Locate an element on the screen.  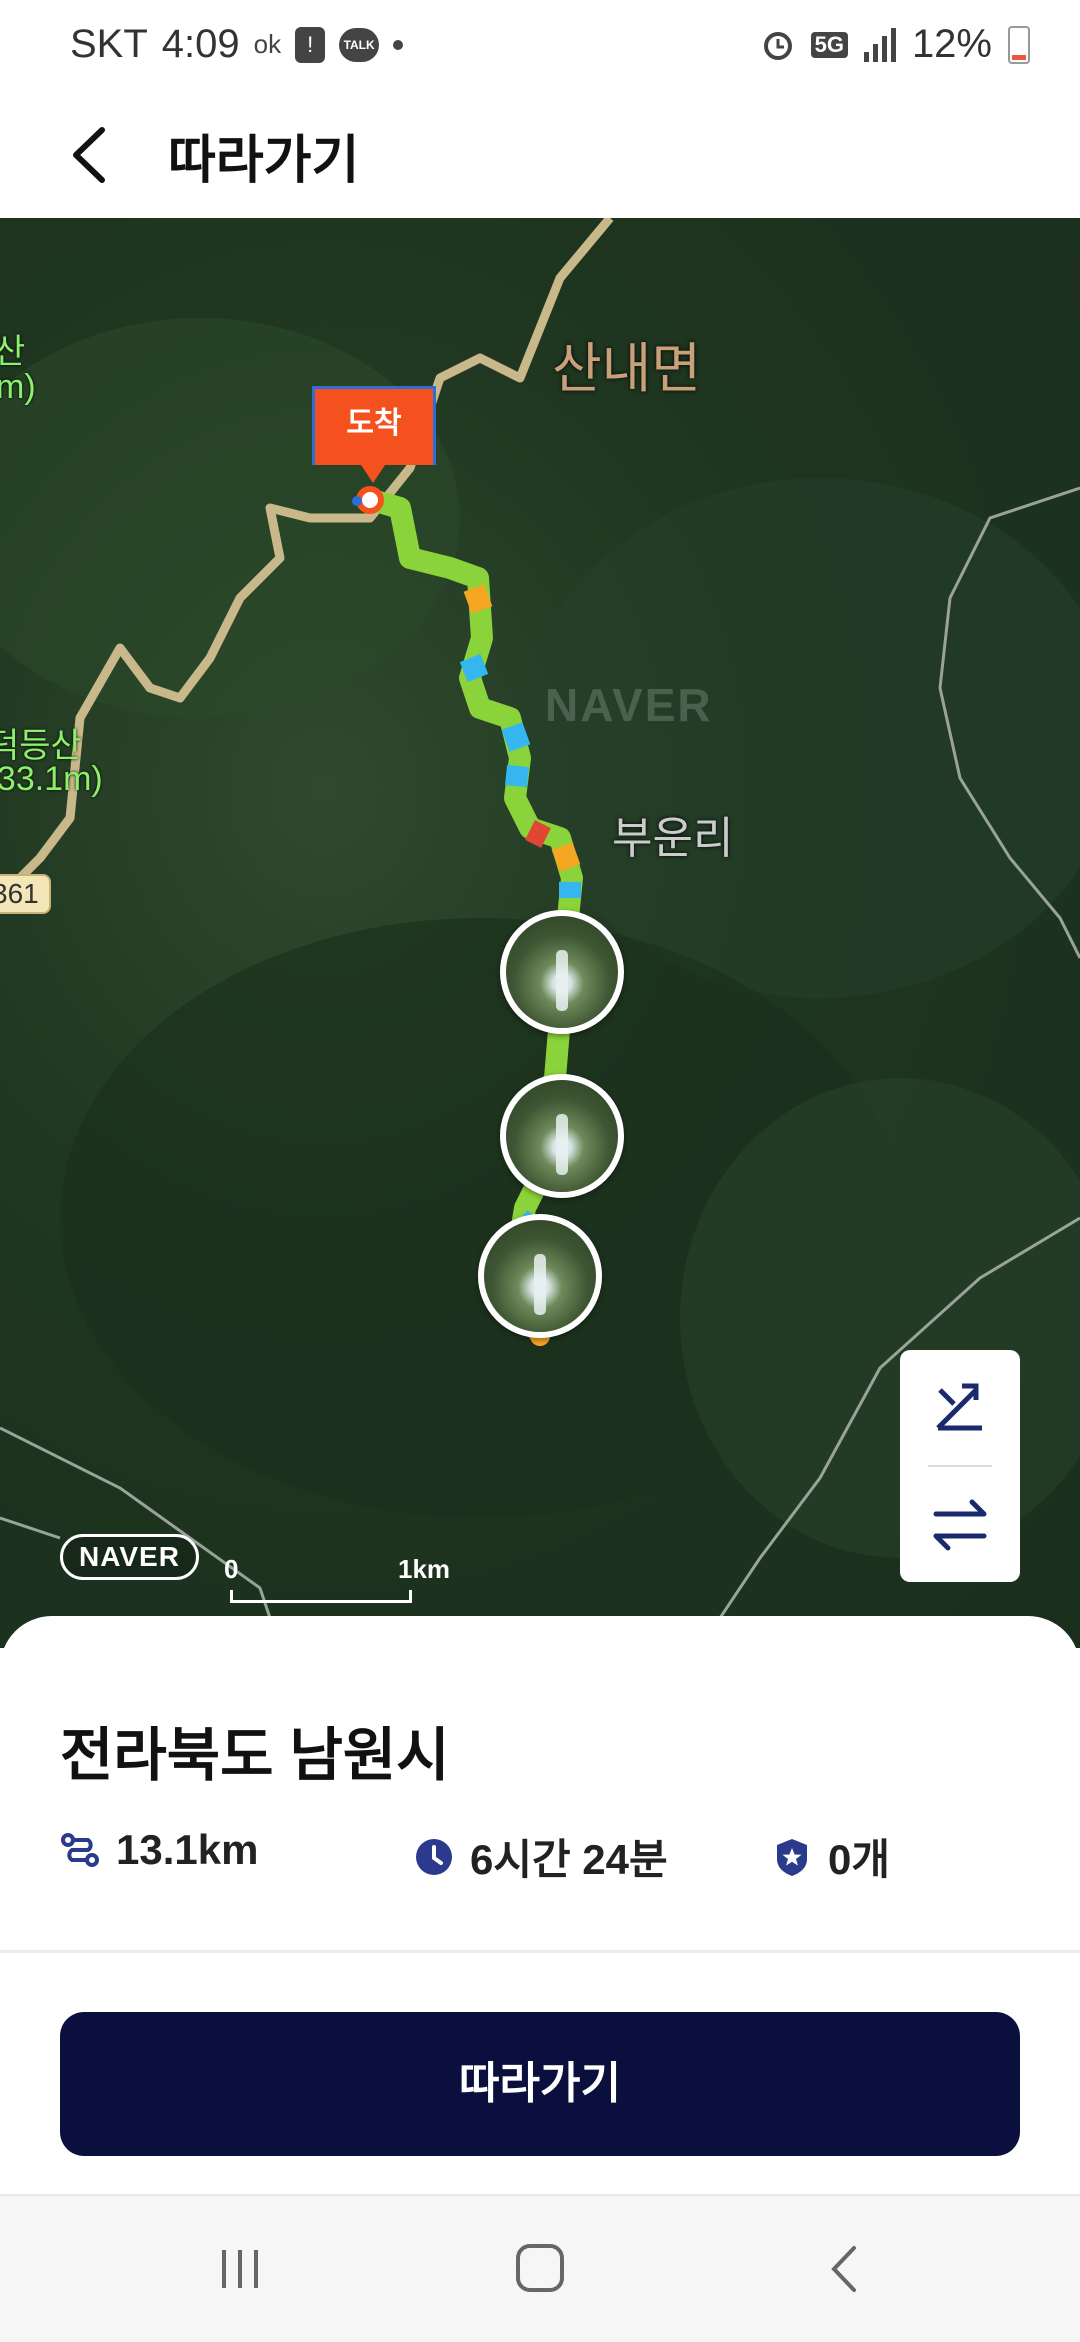
home-icon is located at coordinates (540, 2269).